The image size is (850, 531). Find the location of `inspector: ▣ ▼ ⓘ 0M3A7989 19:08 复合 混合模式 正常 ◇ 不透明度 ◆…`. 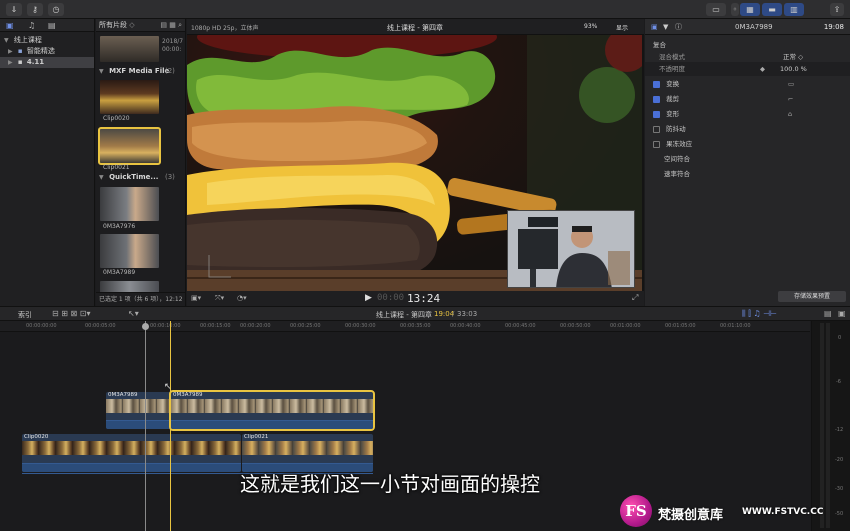

inspector: ▣ ▼ ⓘ 0M3A7989 19:08 复合 混合模式 正常 ◇ 不透明度 ◆… is located at coordinates (747, 162).